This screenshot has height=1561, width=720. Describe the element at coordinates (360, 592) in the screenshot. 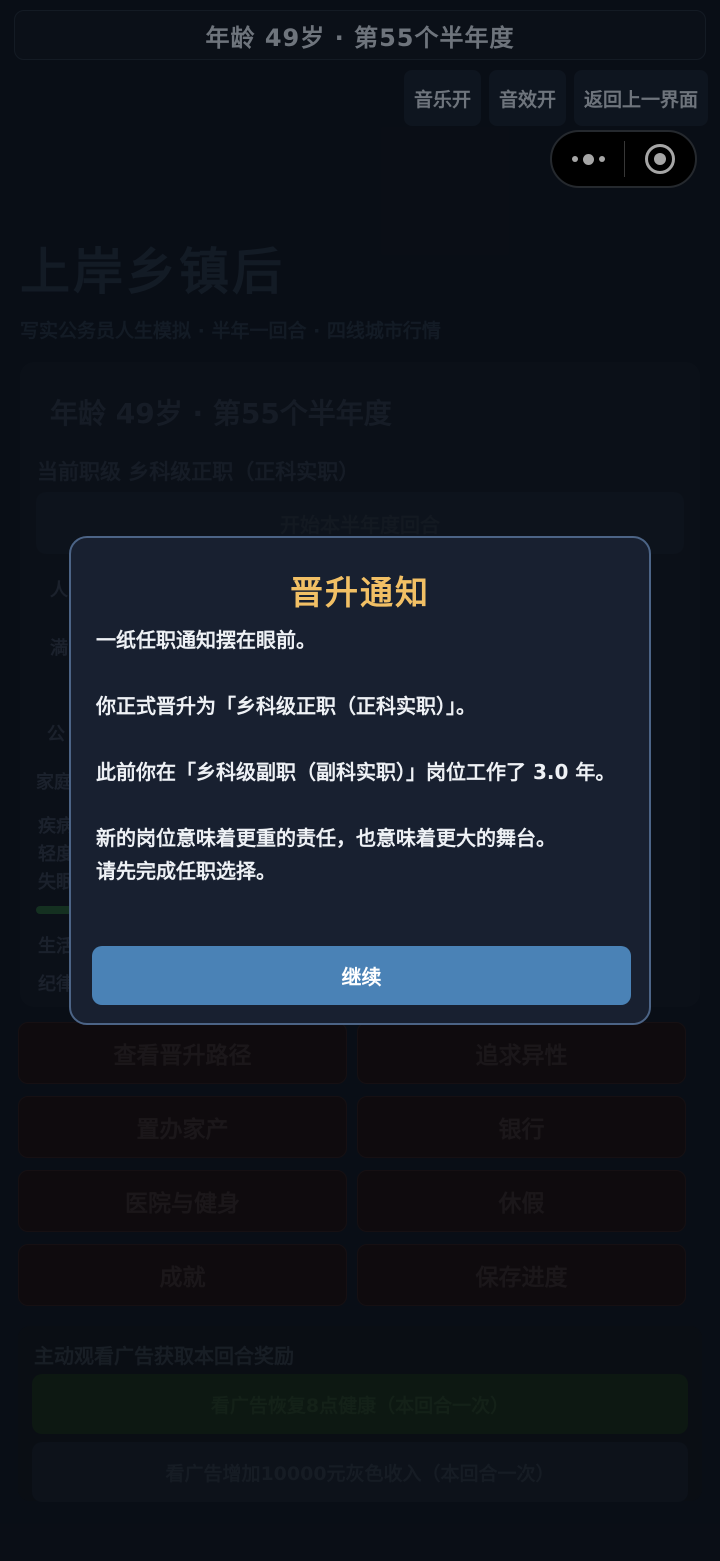

I see `dialog-title: 晋升通知` at that location.